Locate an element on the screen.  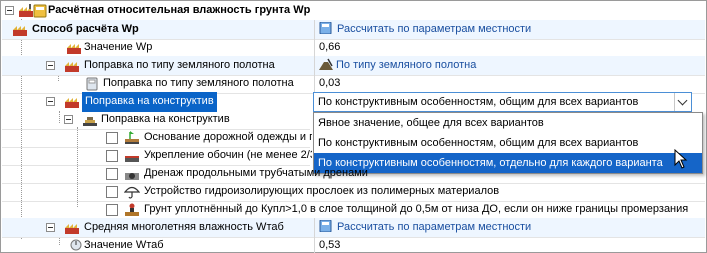
road-type-value: По типу земляного полотна is located at coordinates (509, 66).